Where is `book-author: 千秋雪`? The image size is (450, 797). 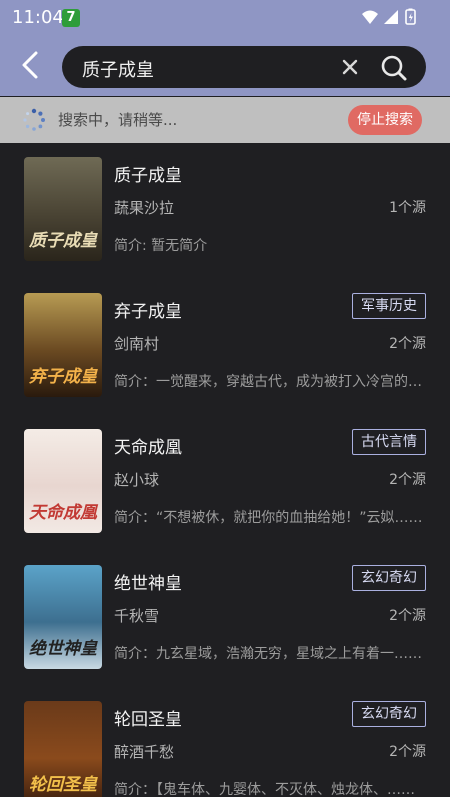 book-author: 千秋雪 is located at coordinates (137, 616).